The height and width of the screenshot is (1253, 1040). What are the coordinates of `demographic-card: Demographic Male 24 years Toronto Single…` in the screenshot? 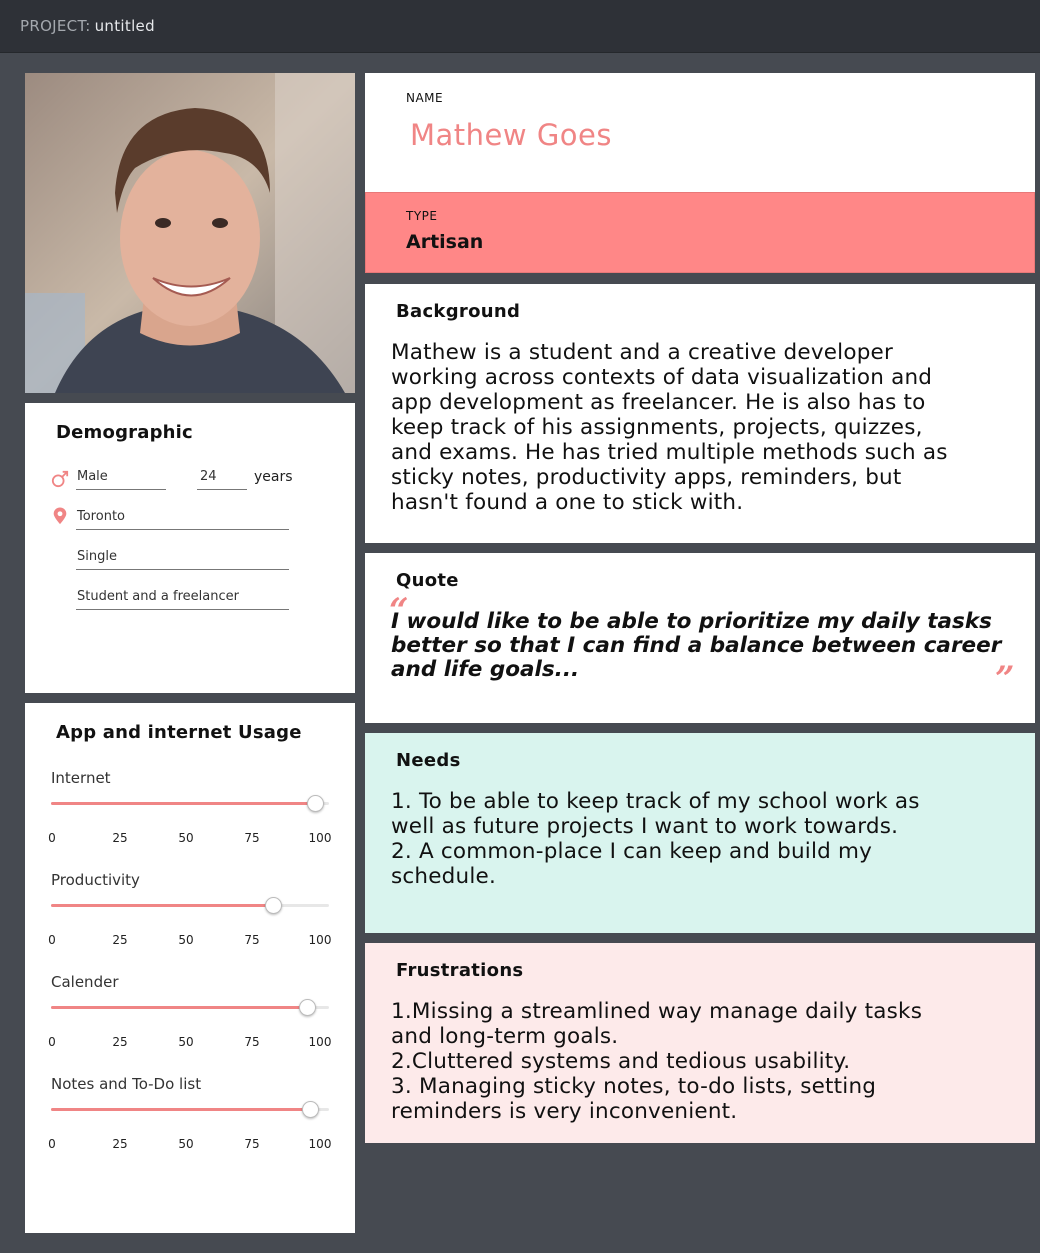 It's located at (190, 548).